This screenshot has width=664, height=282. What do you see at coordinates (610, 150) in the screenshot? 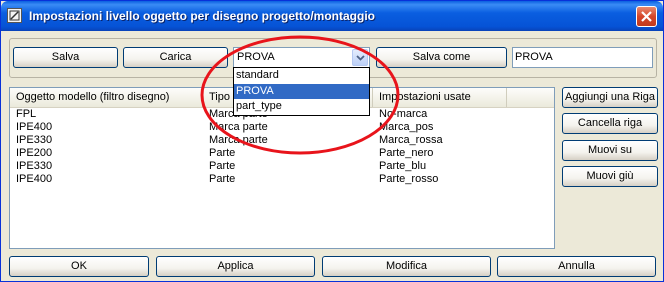
I see `move-up-button: Muovi su` at bounding box center [610, 150].